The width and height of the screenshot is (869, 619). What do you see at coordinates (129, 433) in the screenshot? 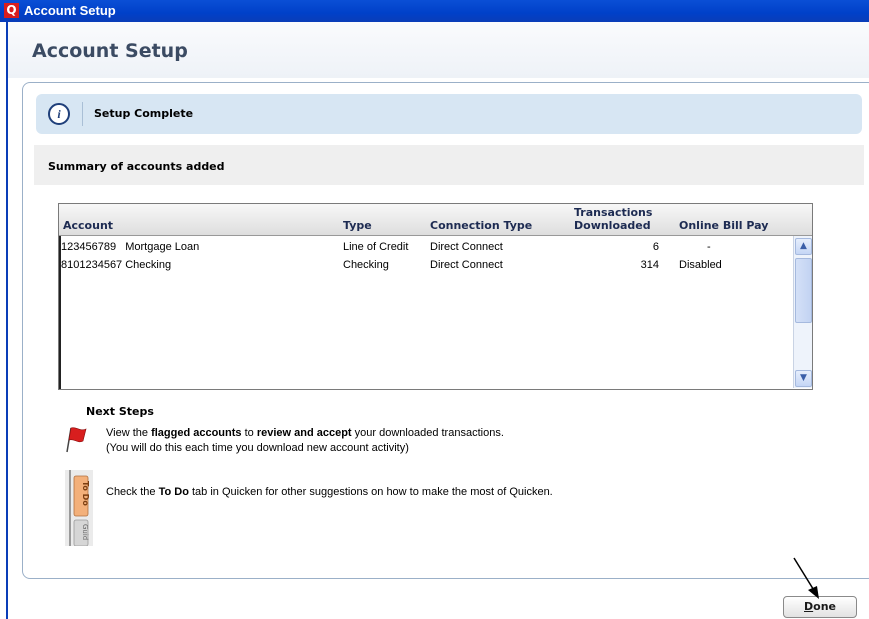
I see `step1-text-pre: View the` at bounding box center [129, 433].